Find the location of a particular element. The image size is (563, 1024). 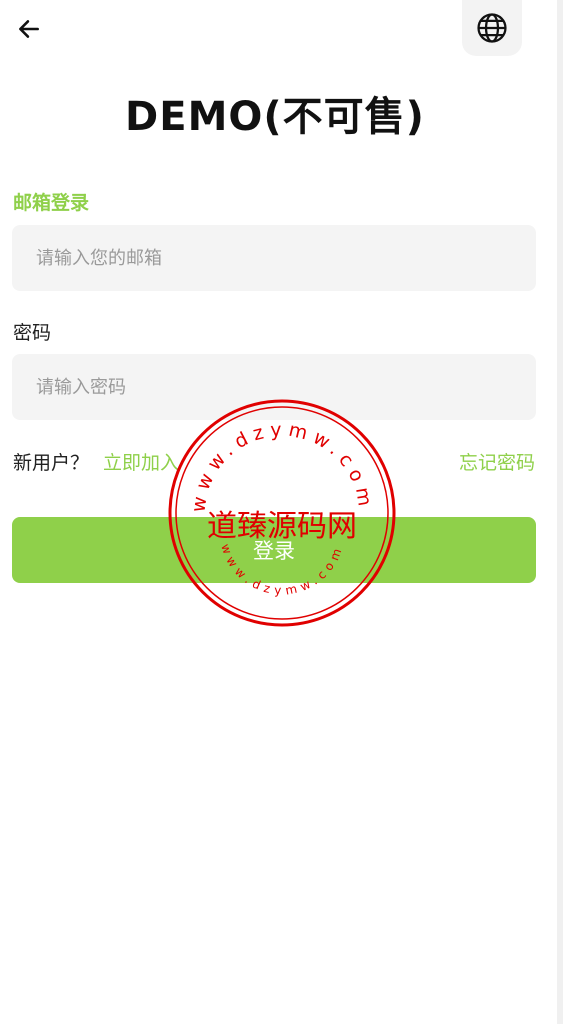

email-input is located at coordinates (274, 258).